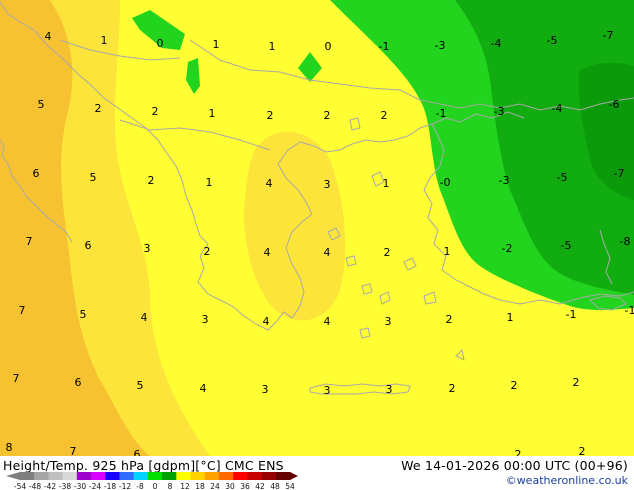 This screenshot has height=490, width=634. I want to click on scale-tick-label: 48, so click(275, 486).